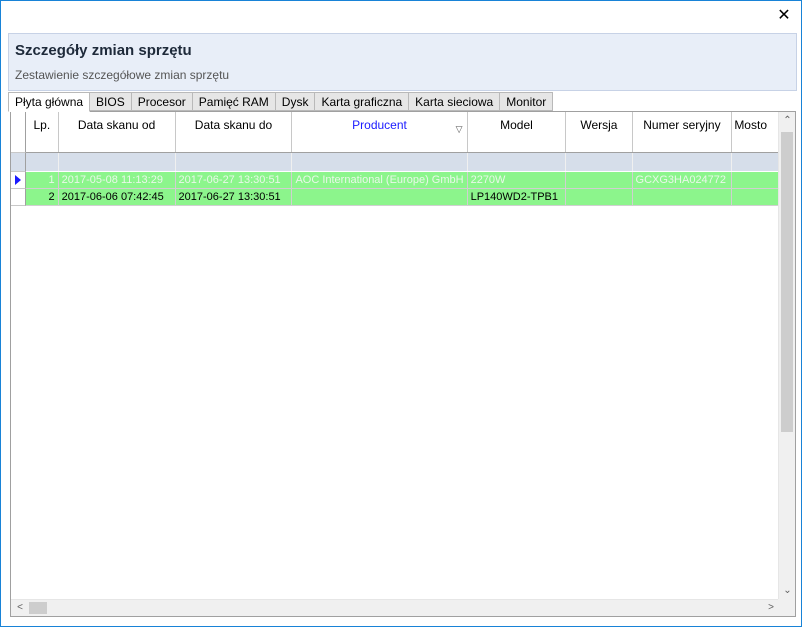  What do you see at coordinates (362, 101) in the screenshot?
I see `tab-karta-graficzna: Karta graficzna` at bounding box center [362, 101].